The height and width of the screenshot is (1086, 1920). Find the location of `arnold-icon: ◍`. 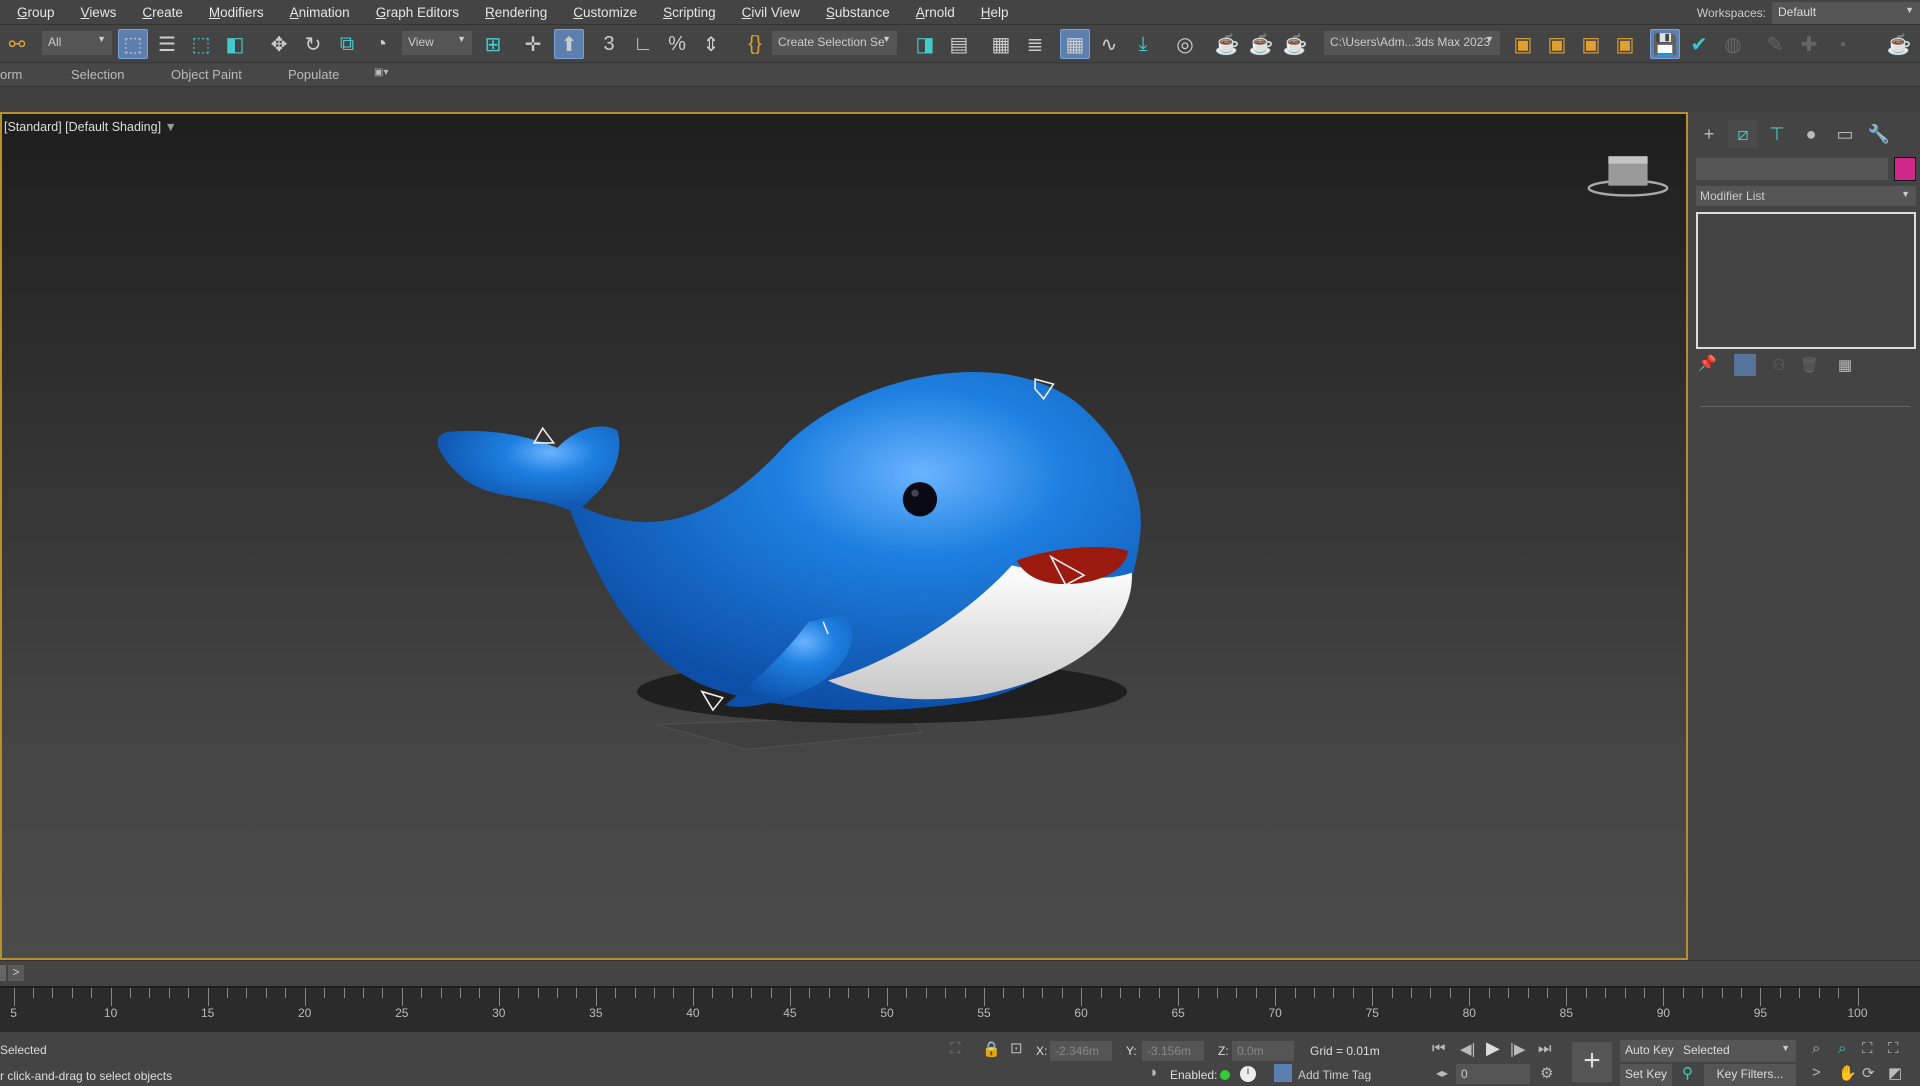

arnold-icon: ◍ is located at coordinates (1733, 44).